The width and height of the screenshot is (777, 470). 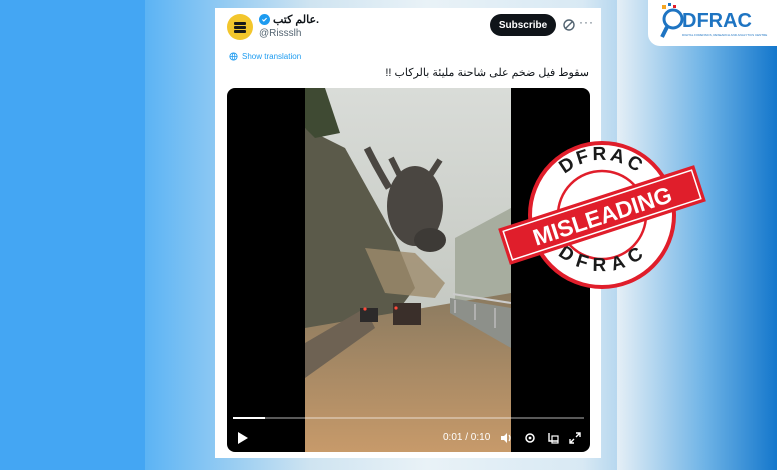 I want to click on tweet-text: سقوط فيل ضخم على شاحنة مليئة بالركاب !!, so click(x=487, y=73).